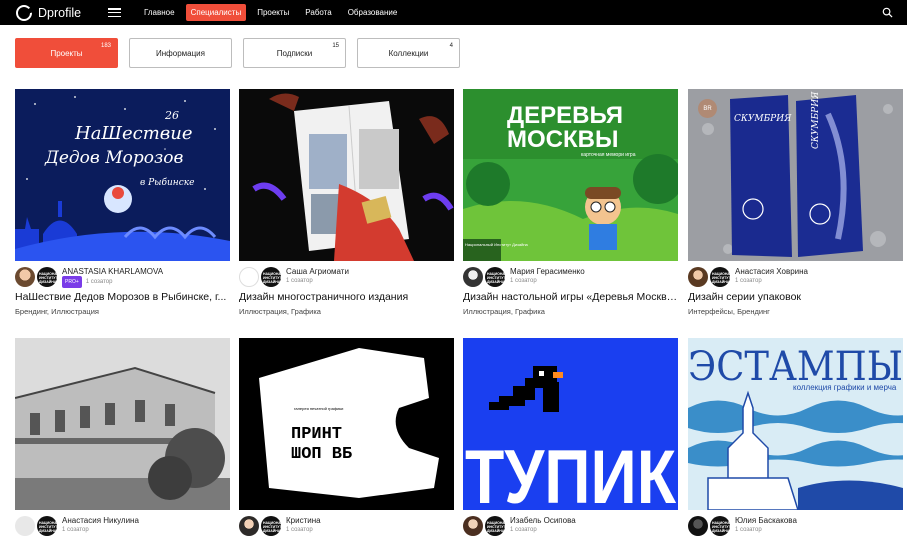  Describe the element at coordinates (318, 408) in the screenshot. I see `cover-text: галерея печатной графики` at that location.